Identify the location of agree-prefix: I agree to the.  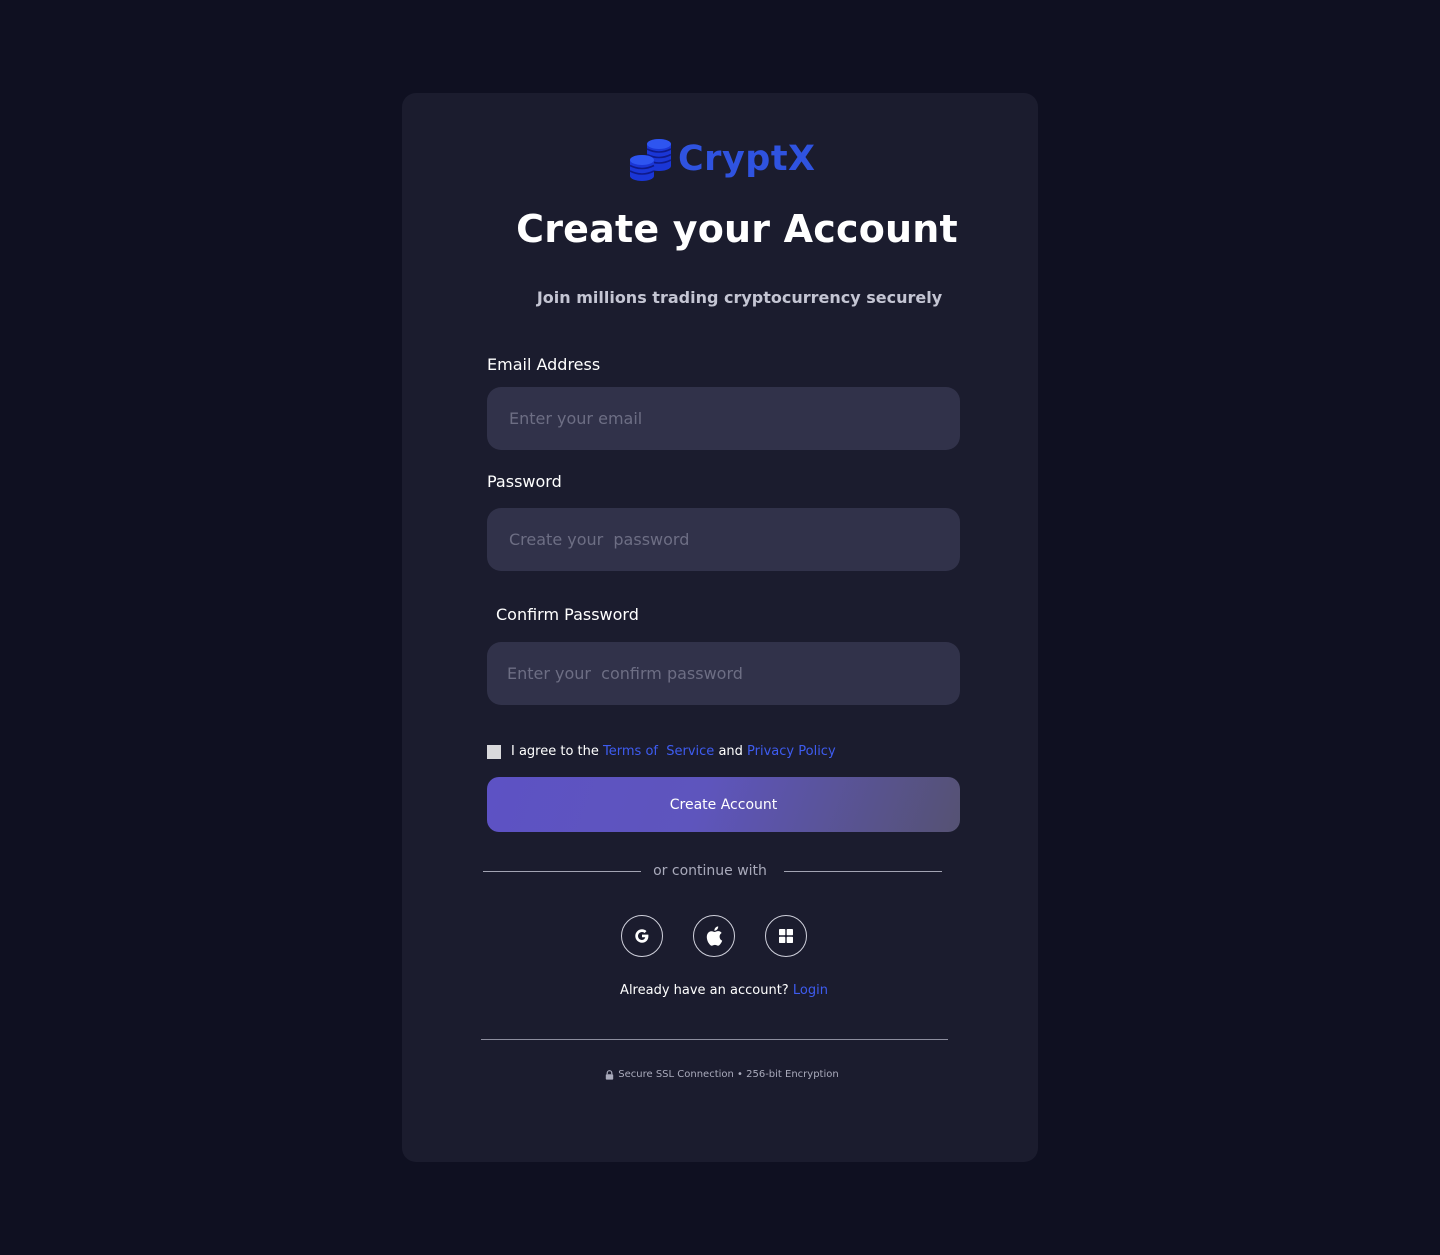
(555, 751).